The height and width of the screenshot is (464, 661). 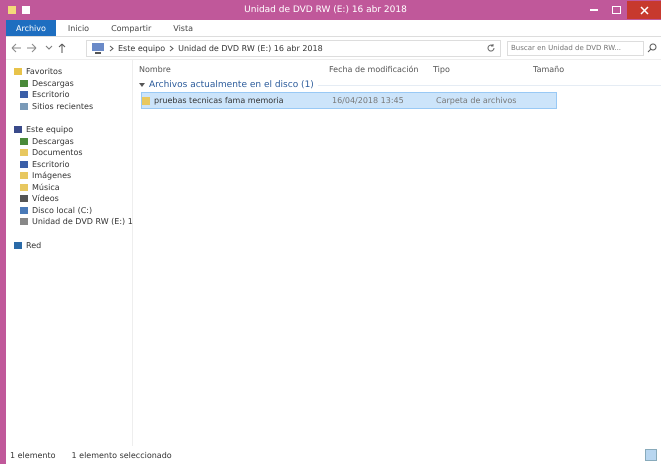 I want to click on address-bar: Este equipo Unidad de DVD RW (E:) 16 abr 2018, so click(x=293, y=48).